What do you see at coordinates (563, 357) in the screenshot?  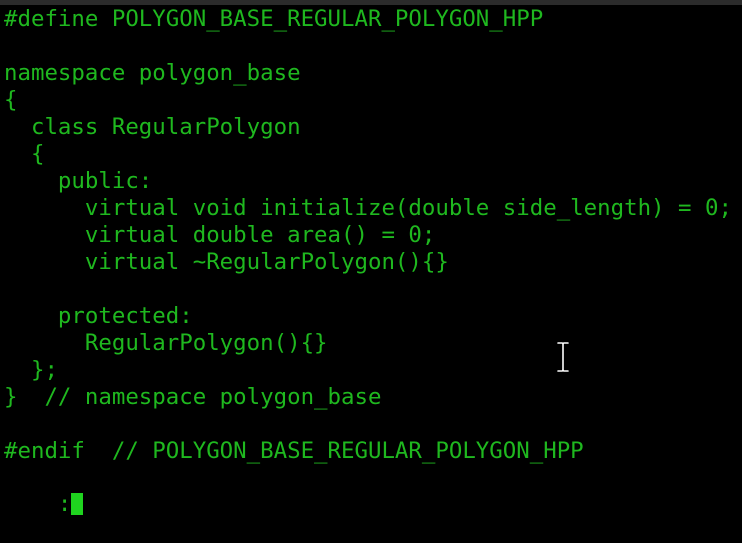 I see `text-ibeam-icon` at bounding box center [563, 357].